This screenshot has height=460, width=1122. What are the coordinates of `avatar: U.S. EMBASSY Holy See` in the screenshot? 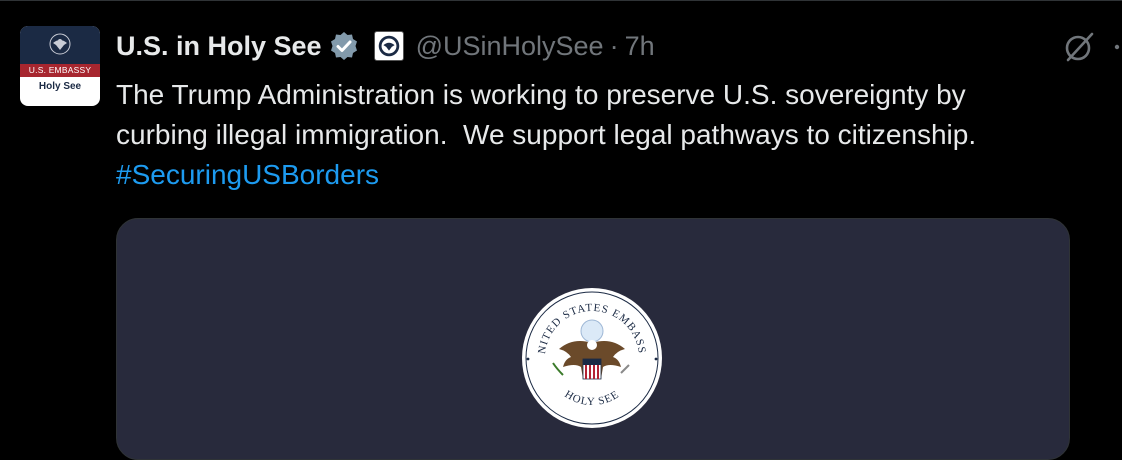 It's located at (60, 66).